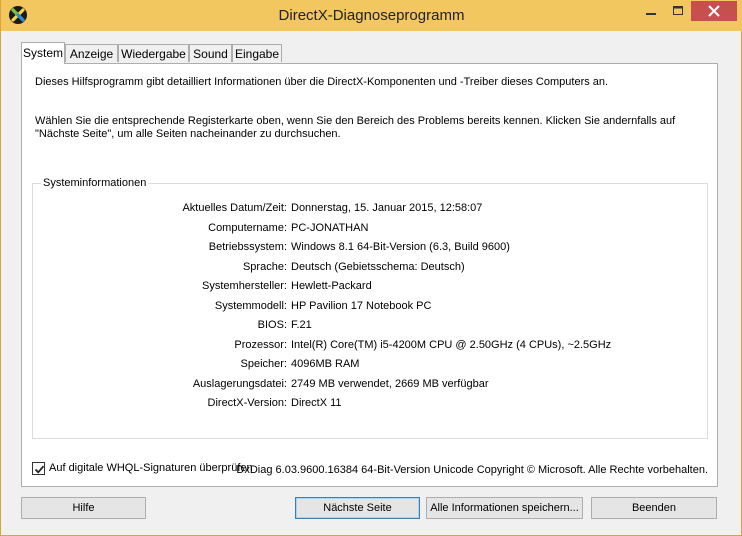 Image resolution: width=742 pixels, height=536 pixels. I want to click on close-button, so click(714, 11).